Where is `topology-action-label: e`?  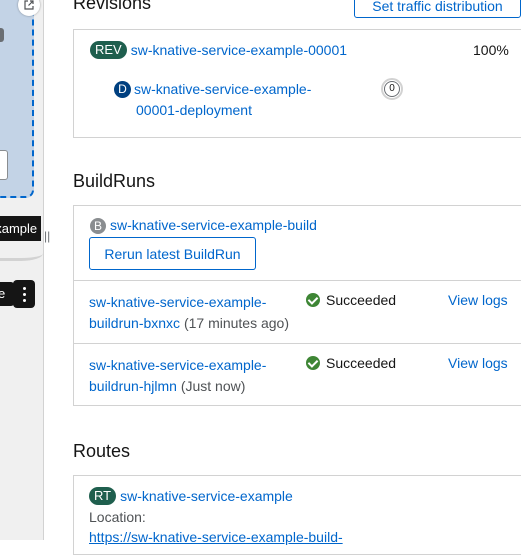 topology-action-label: e is located at coordinates (7, 294).